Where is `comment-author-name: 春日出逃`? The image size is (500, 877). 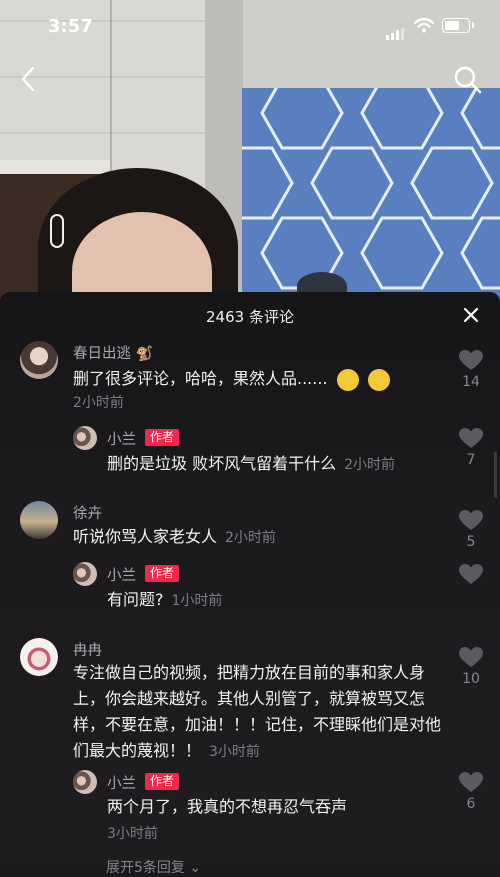 comment-author-name: 春日出逃 is located at coordinates (102, 354).